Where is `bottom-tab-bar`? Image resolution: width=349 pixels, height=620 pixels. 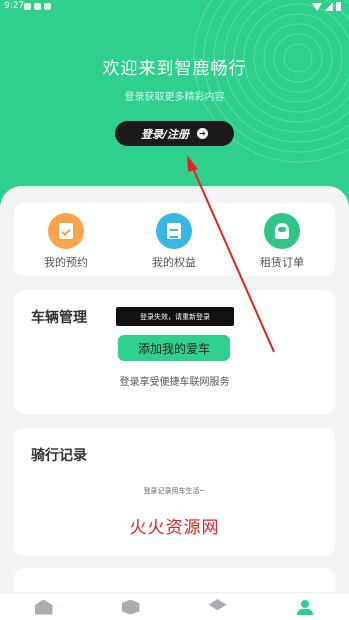 bottom-tab-bar is located at coordinates (174, 606).